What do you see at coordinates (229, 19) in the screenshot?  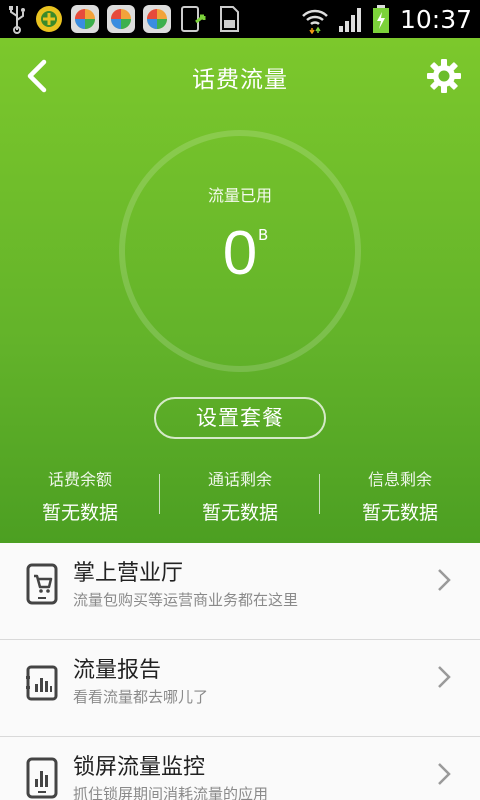 I see `sd-card-icon` at bounding box center [229, 19].